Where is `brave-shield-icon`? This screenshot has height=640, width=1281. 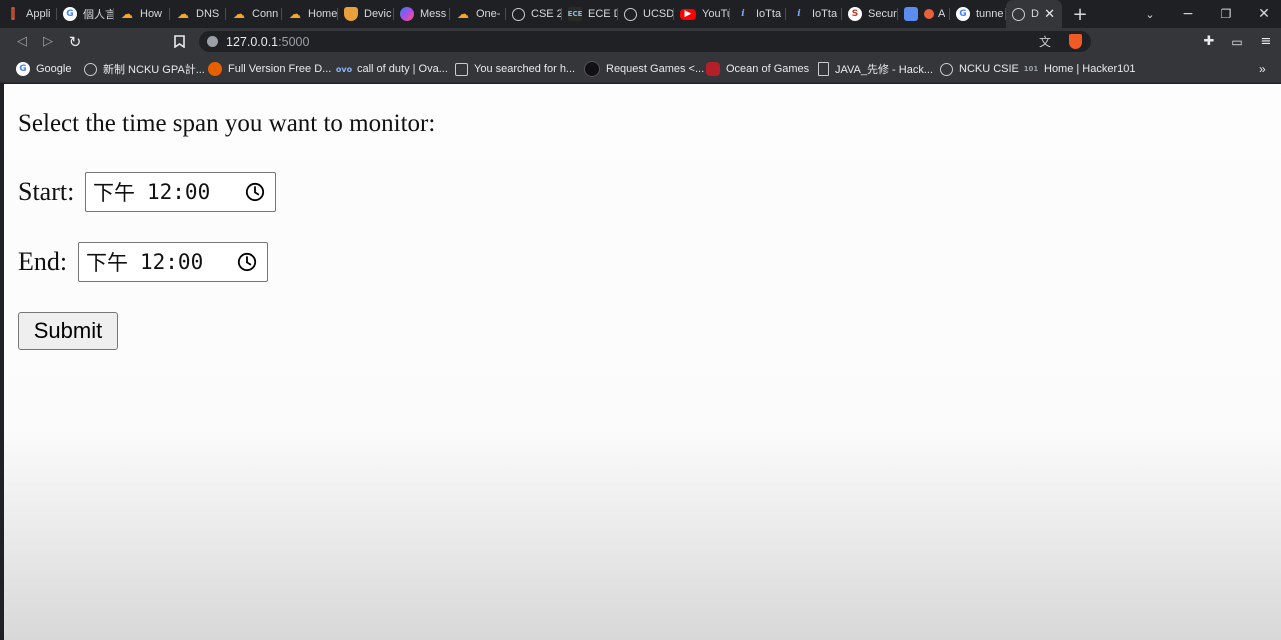 brave-shield-icon is located at coordinates (1075, 41).